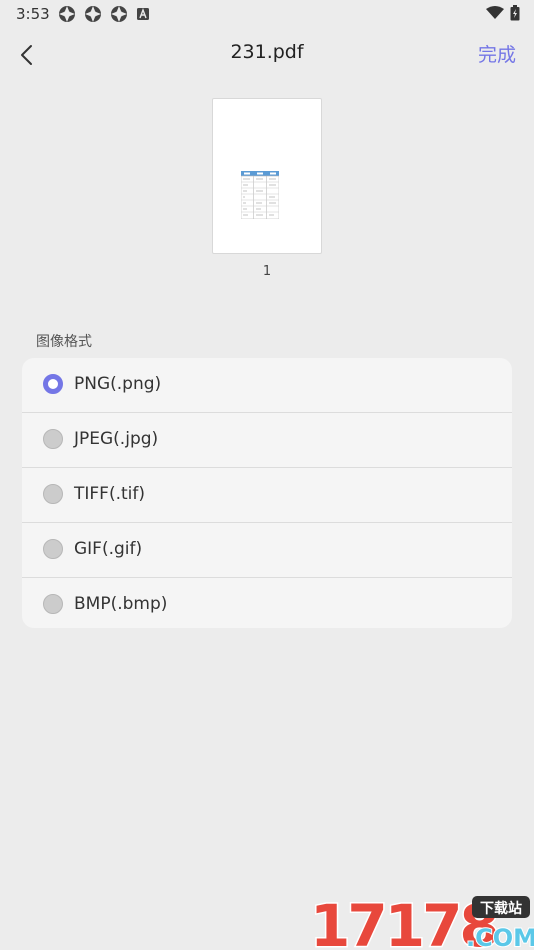 Image resolution: width=534 pixels, height=950 pixels. I want to click on page-thumbnail, so click(267, 176).